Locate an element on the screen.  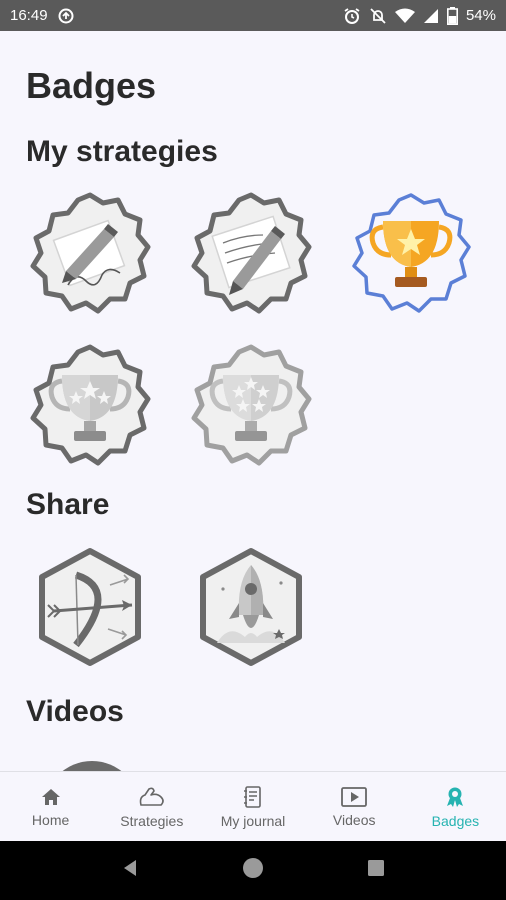
video-badge-partial is located at coordinates (92, 766).